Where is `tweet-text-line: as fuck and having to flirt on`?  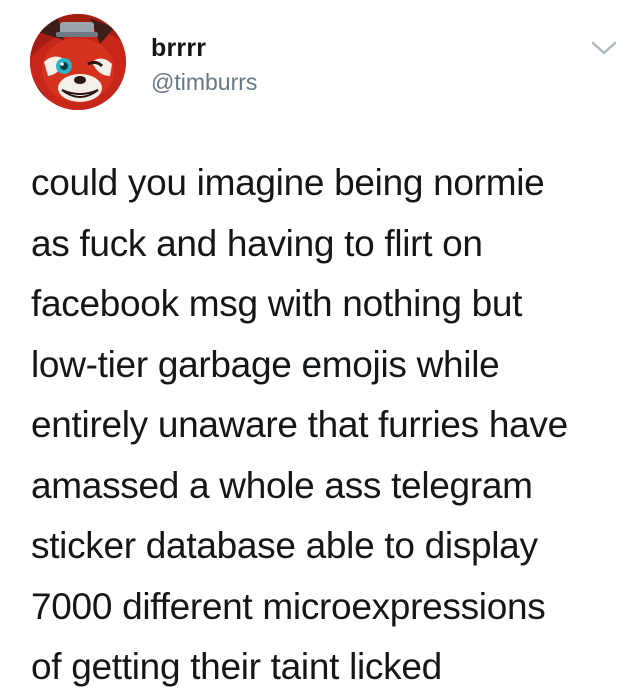 tweet-text-line: as fuck and having to flirt on is located at coordinates (257, 243).